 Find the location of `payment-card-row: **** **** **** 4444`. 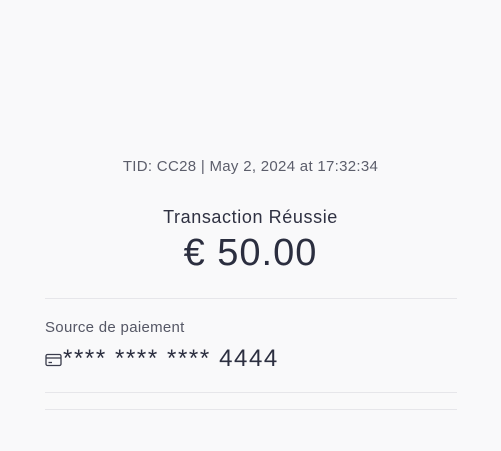

payment-card-row: **** **** **** 4444 is located at coordinates (162, 359).